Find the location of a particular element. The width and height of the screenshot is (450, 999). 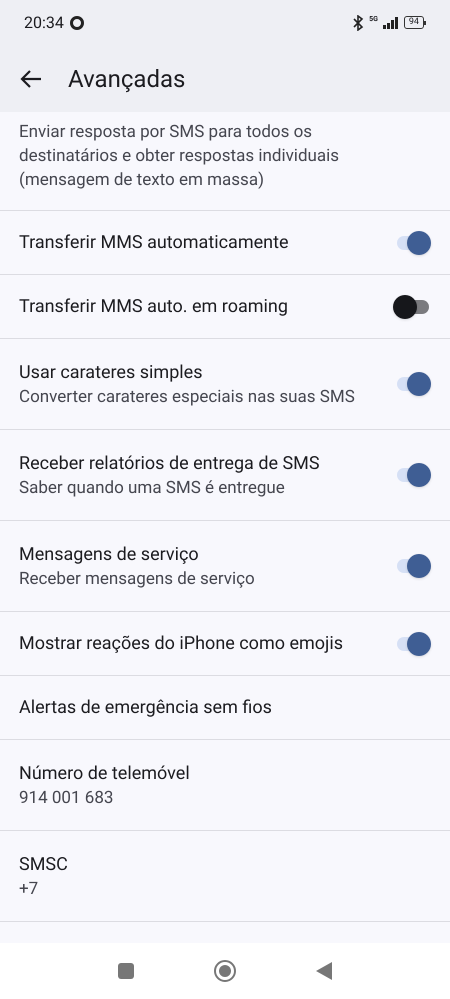

setting-title: Mostrar reações do iPhone como emojis is located at coordinates (181, 644).